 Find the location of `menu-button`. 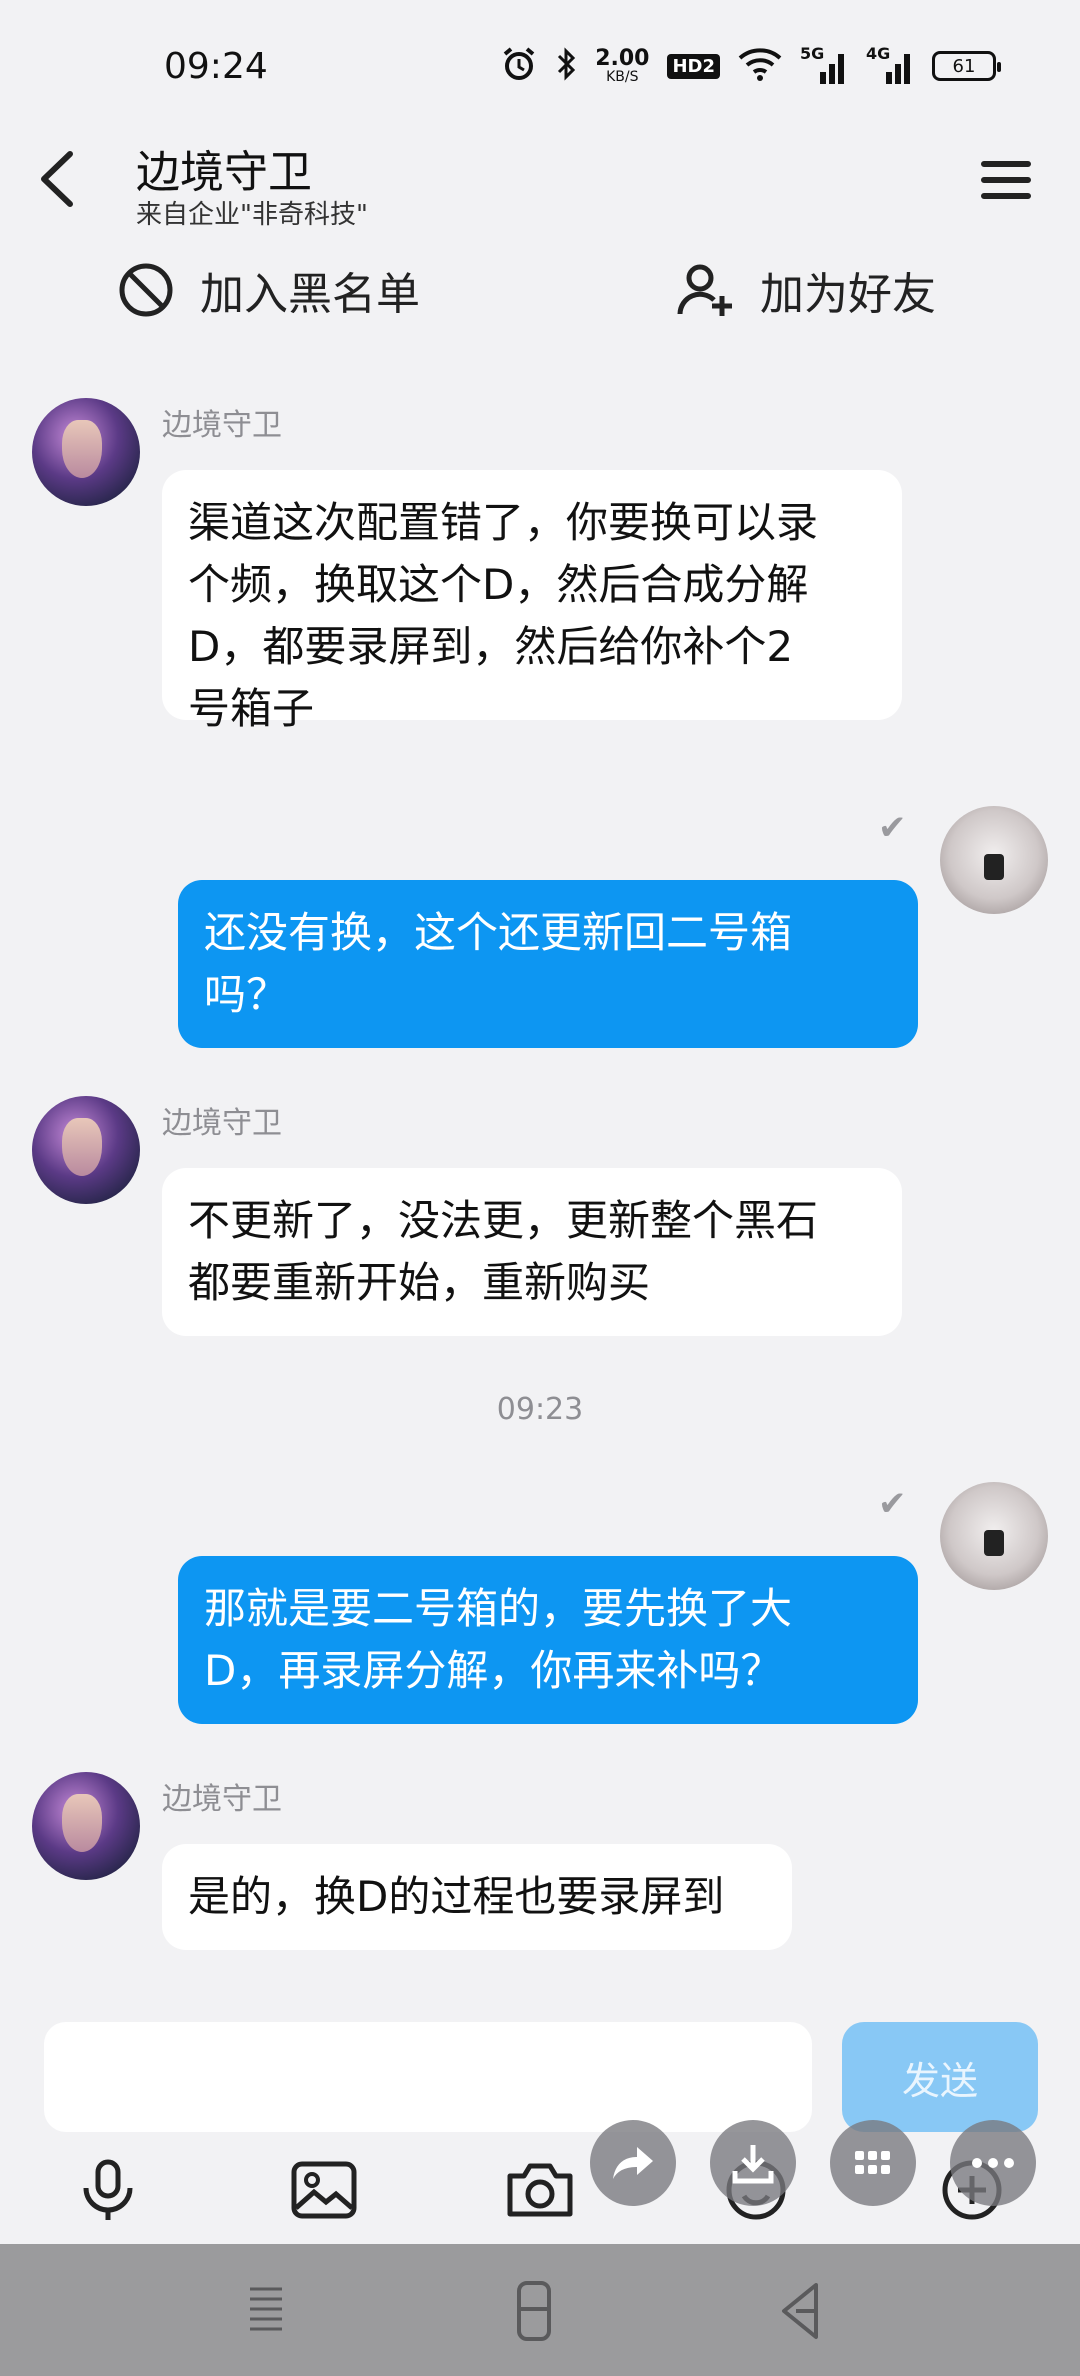

menu-button is located at coordinates (1005, 180).